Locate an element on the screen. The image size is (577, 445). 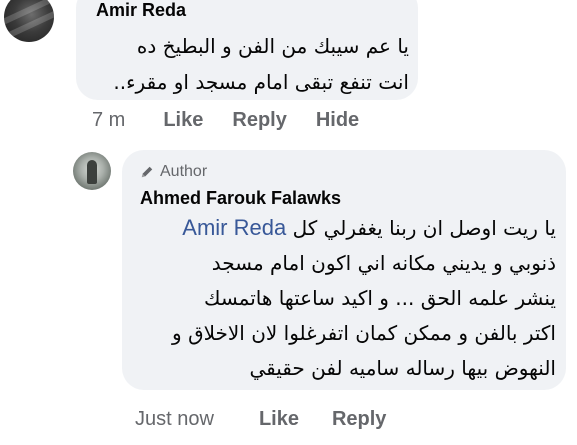
comment-author-name: Ahmed Farouk Falawks is located at coordinates (240, 198).